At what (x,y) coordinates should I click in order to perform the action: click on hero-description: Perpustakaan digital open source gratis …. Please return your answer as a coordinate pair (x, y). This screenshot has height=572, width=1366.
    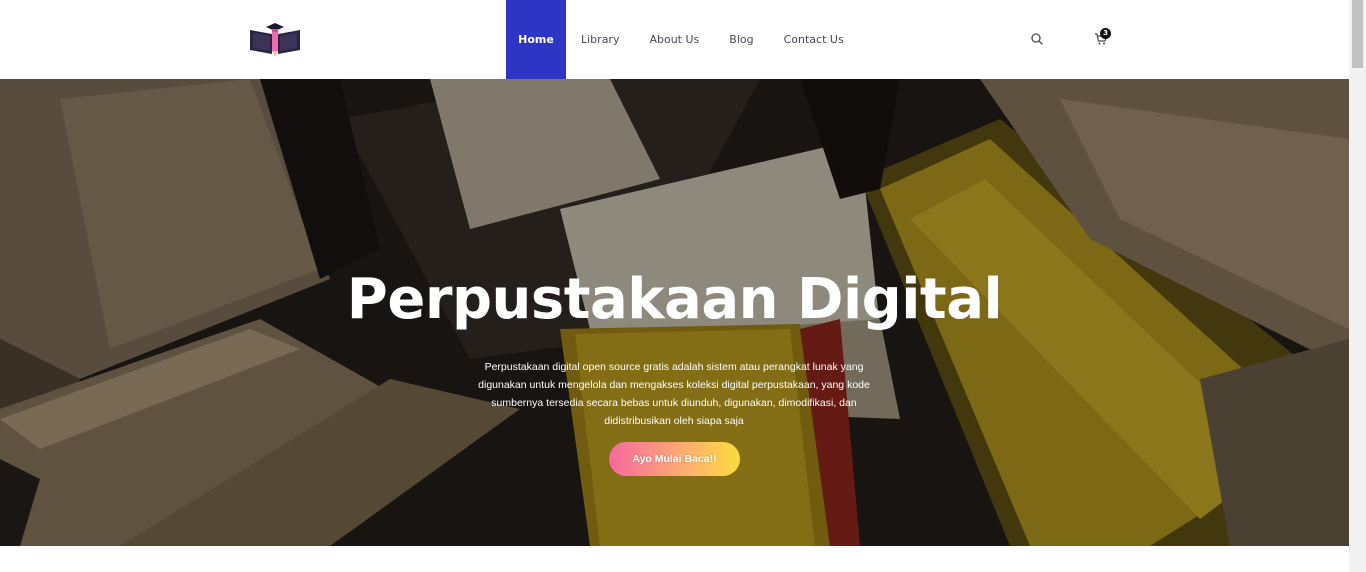
    Looking at the image, I should click on (674, 394).